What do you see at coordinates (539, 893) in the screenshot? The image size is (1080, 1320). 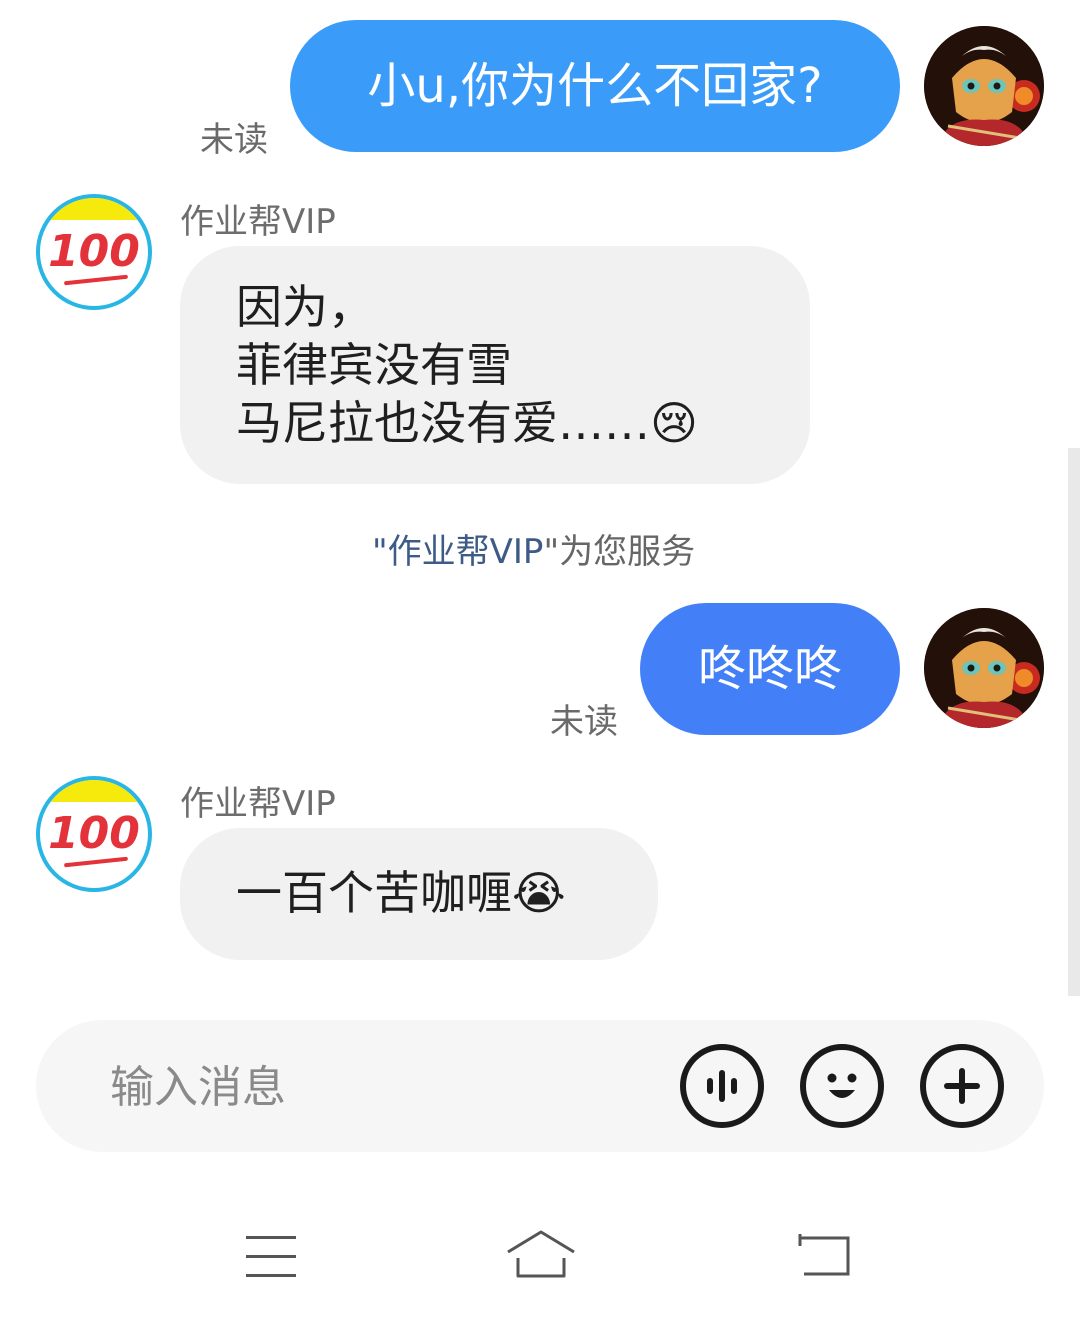 I see `loudly-crying-face-icon: 😭` at bounding box center [539, 893].